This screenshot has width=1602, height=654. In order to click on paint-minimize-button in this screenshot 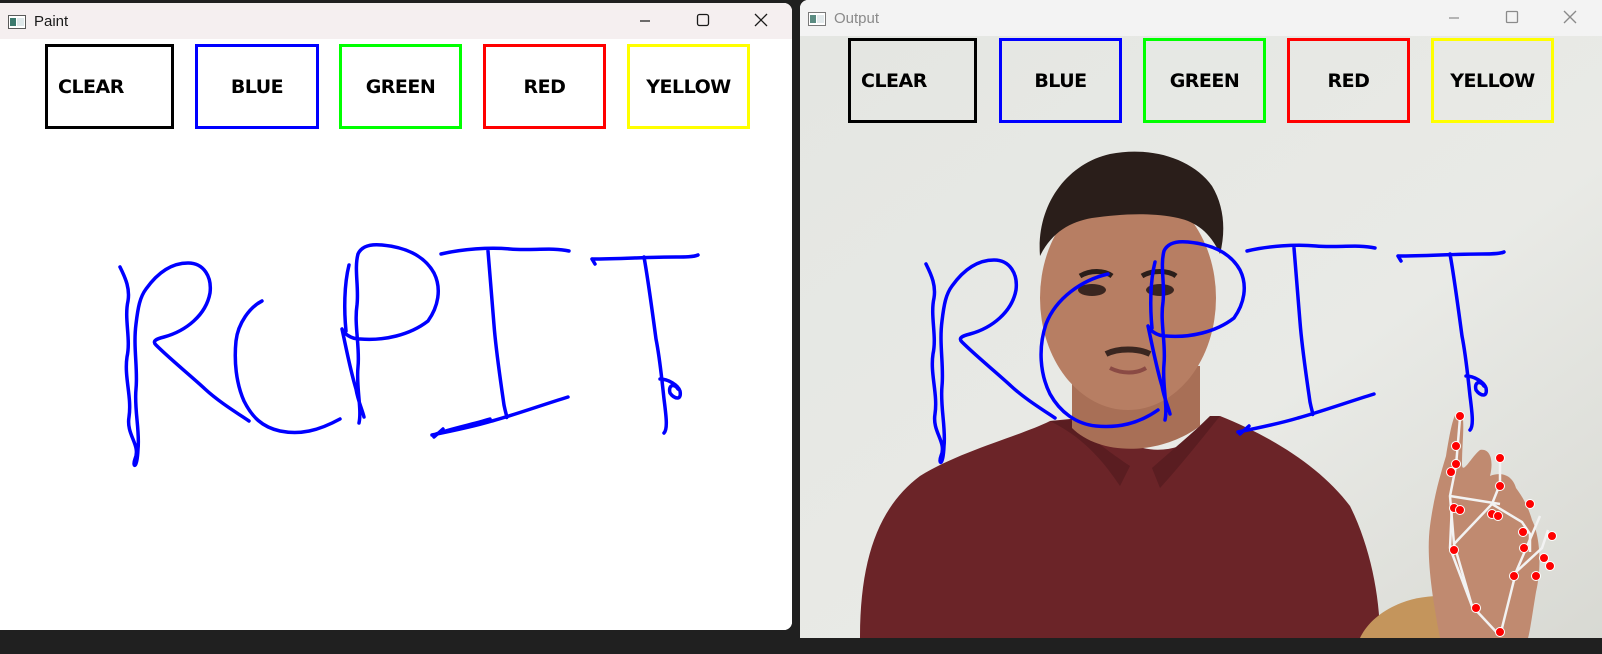, I will do `click(645, 21)`.